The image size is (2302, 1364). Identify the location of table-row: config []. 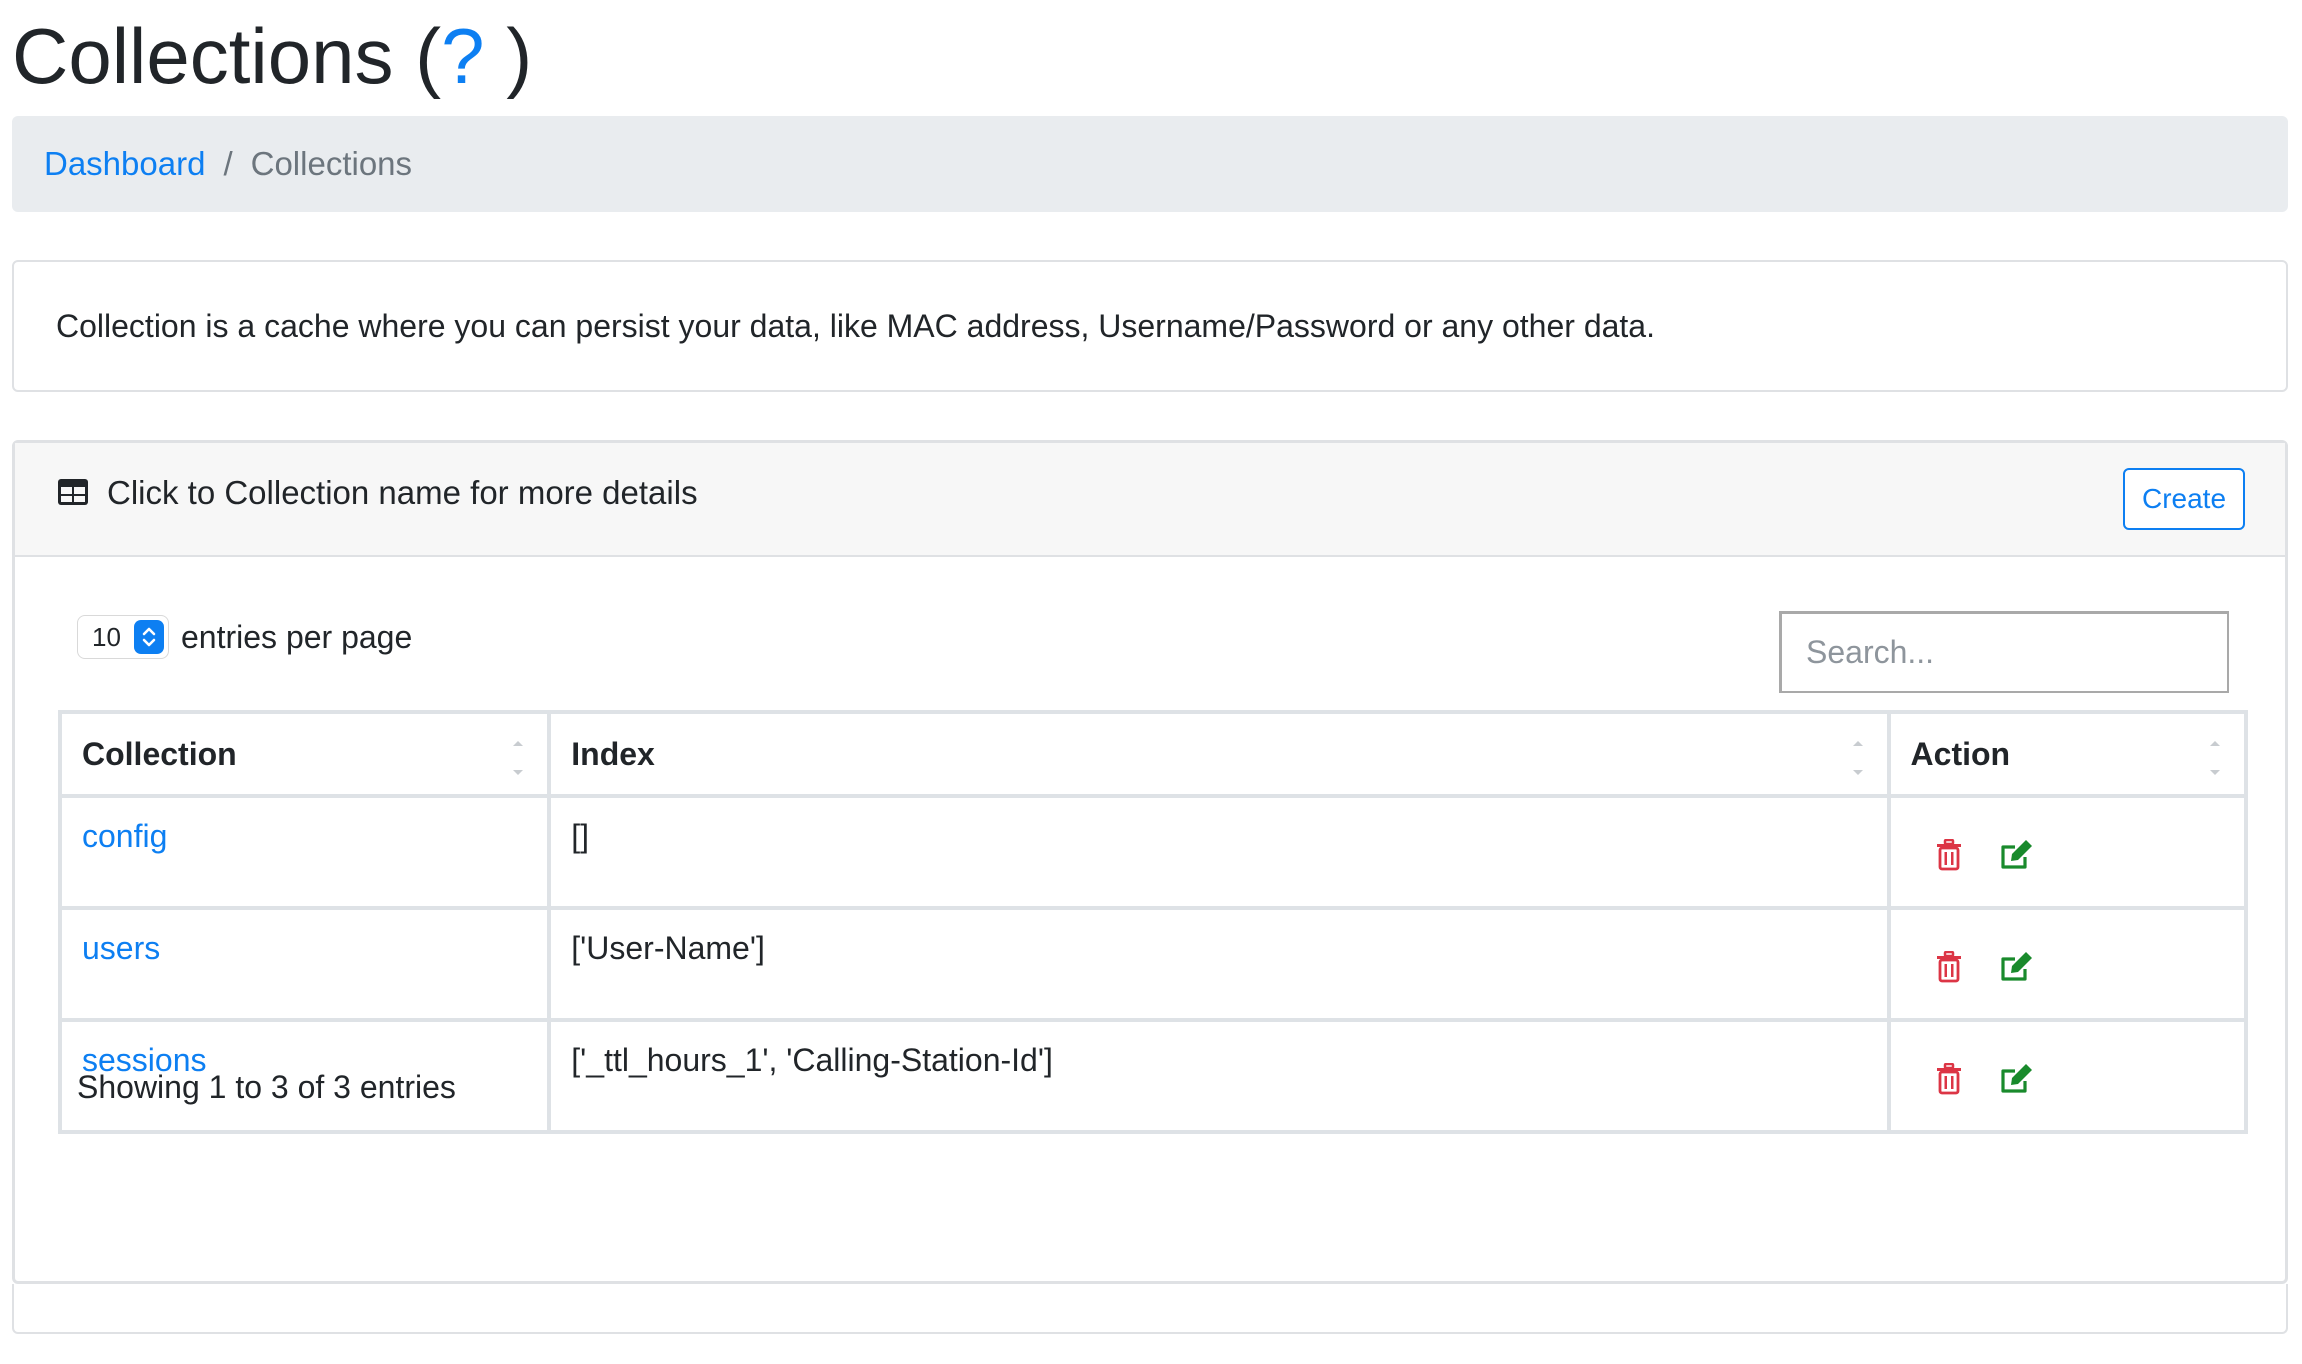
(1153, 852).